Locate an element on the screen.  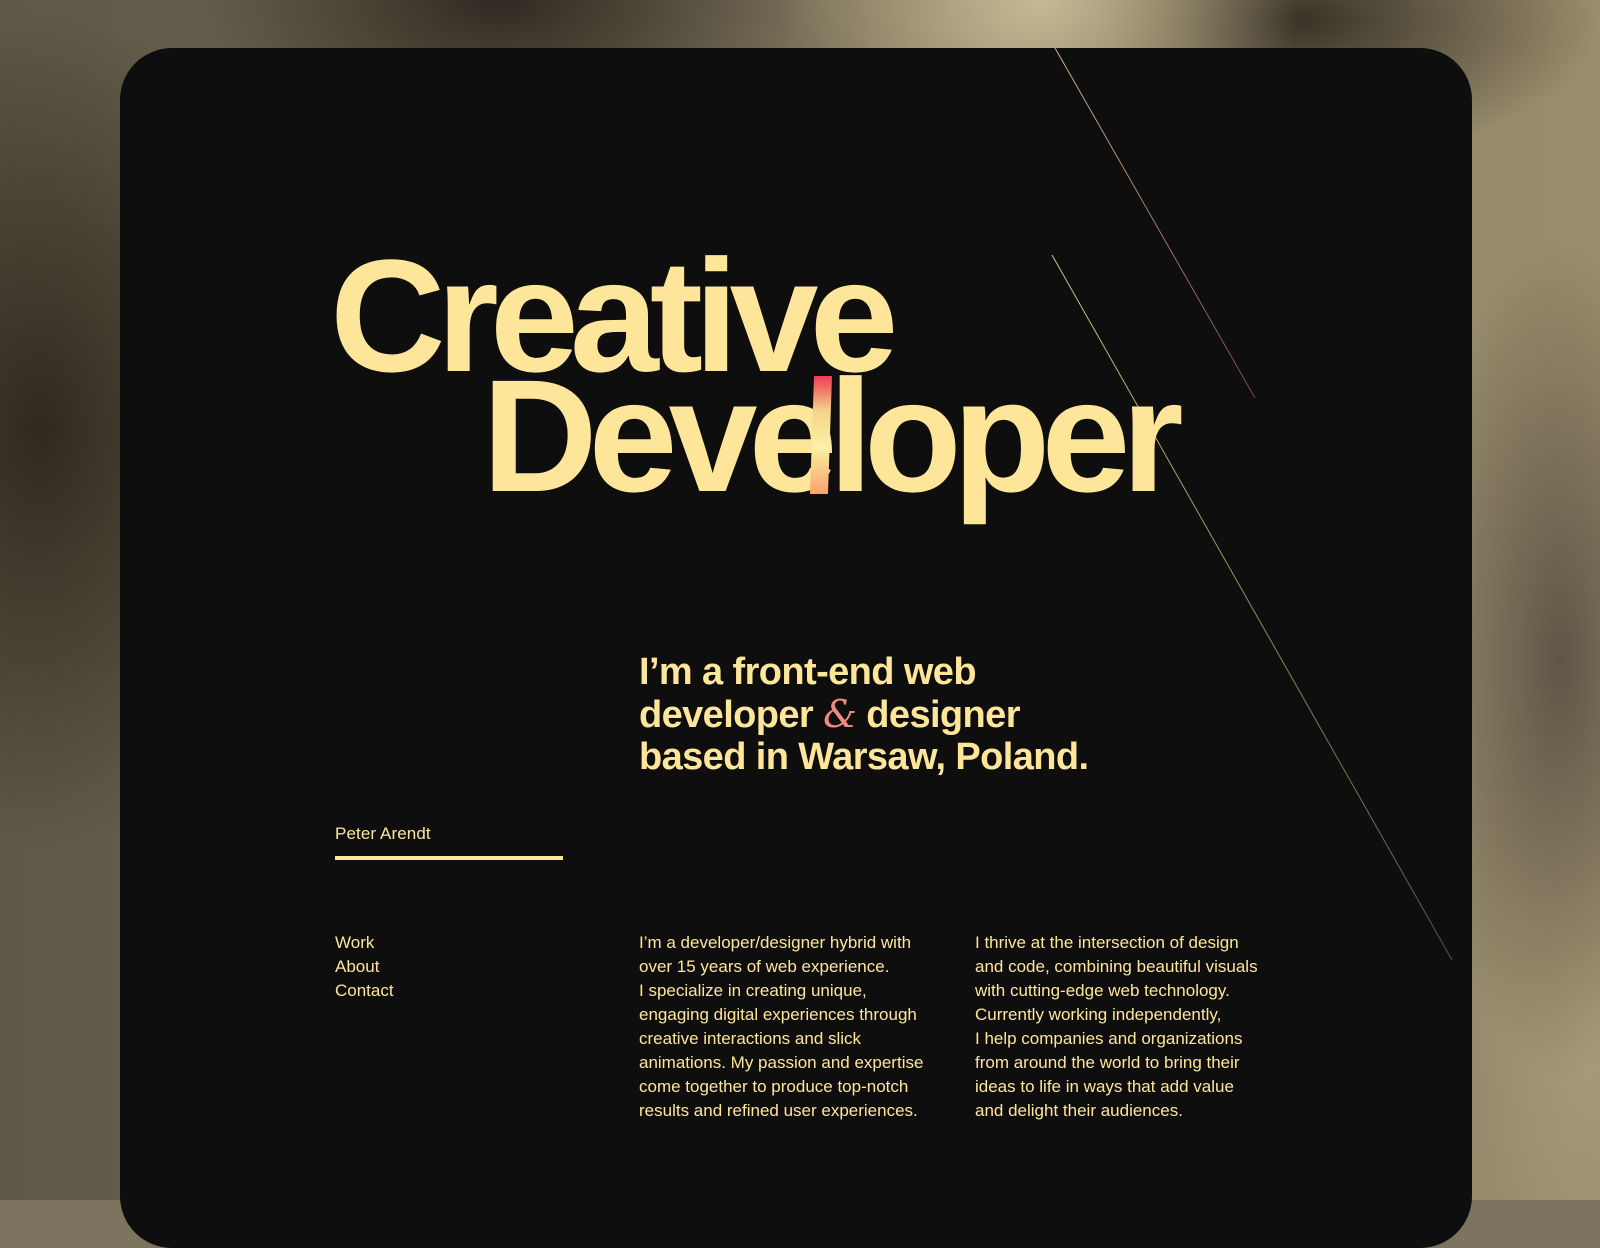
about-line: come together to produce top-notch is located at coordinates (774, 1086).